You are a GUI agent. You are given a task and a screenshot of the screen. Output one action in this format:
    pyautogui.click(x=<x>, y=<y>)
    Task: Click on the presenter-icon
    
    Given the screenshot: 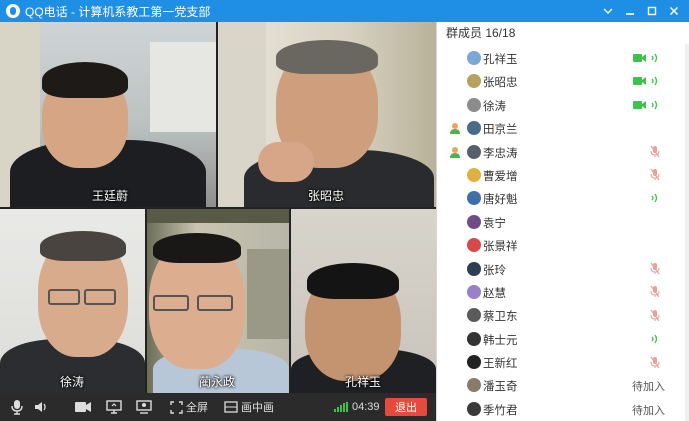 What is the action you would take?
    pyautogui.click(x=144, y=407)
    